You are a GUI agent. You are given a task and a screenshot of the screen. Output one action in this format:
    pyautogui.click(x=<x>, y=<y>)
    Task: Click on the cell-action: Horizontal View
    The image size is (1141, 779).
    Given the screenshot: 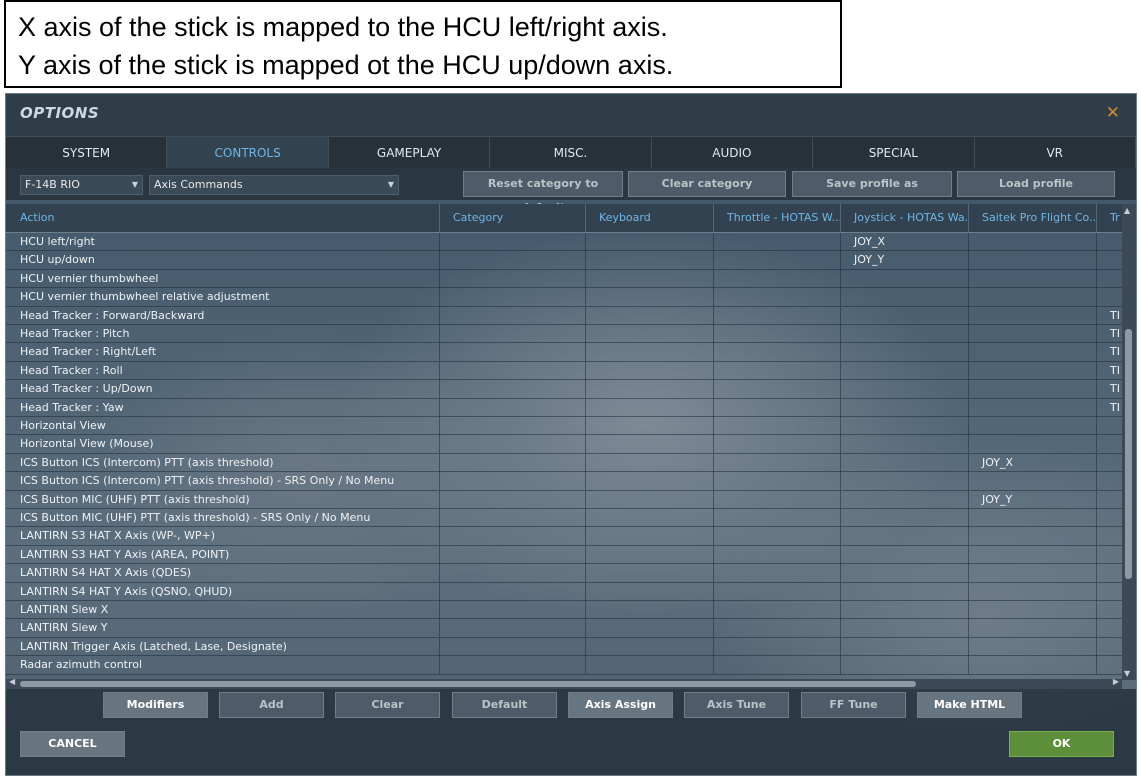 What is the action you would take?
    pyautogui.click(x=228, y=426)
    